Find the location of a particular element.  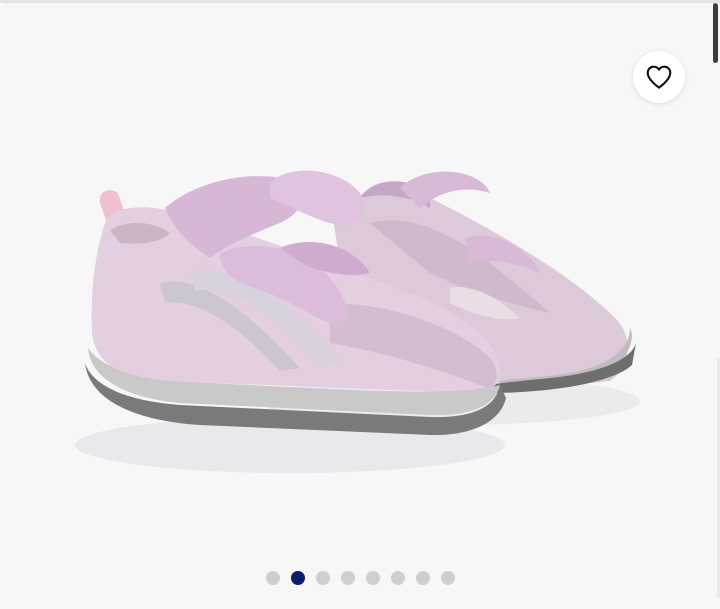

carousel-indicators is located at coordinates (360, 578).